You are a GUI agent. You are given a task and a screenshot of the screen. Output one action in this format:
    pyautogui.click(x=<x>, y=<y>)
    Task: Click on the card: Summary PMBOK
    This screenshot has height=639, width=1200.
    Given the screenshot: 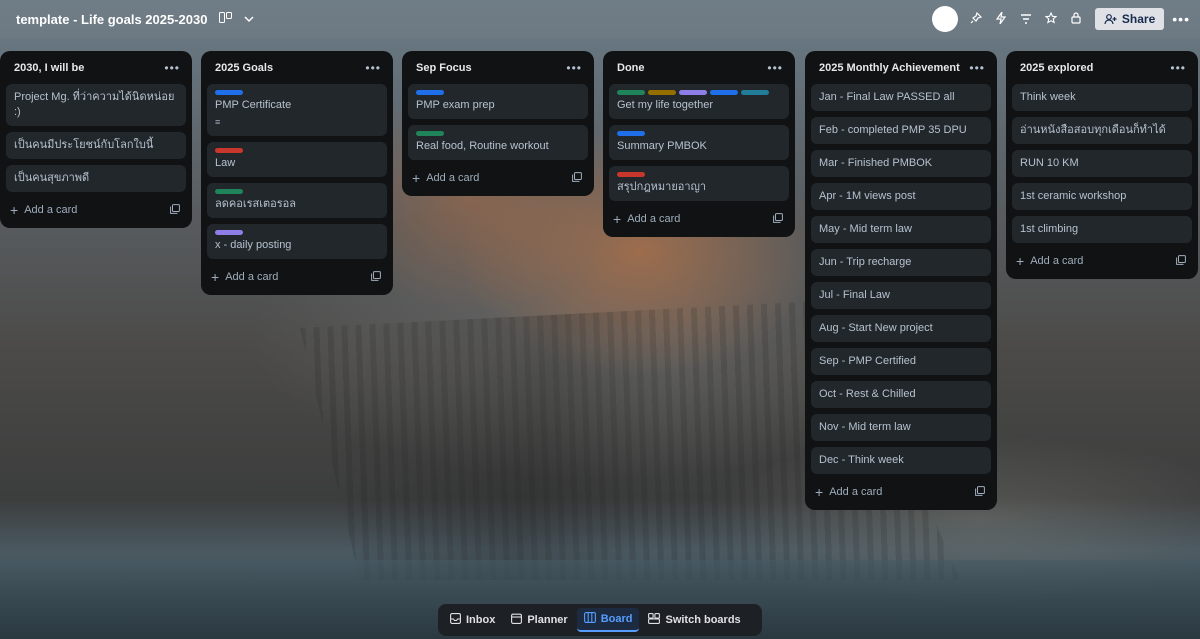 What is the action you would take?
    pyautogui.click(x=699, y=142)
    